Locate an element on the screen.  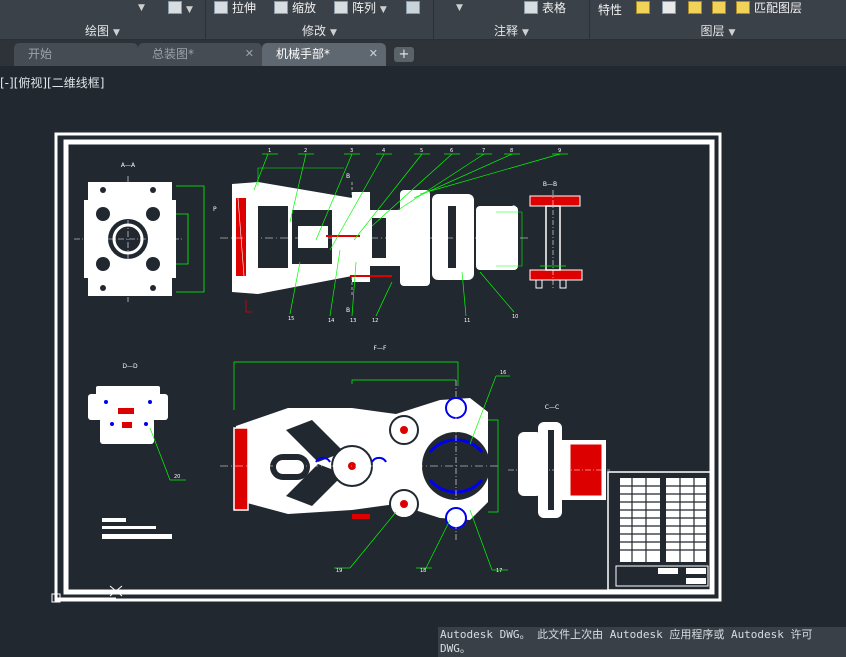
technical-notes is located at coordinates (137, 528).